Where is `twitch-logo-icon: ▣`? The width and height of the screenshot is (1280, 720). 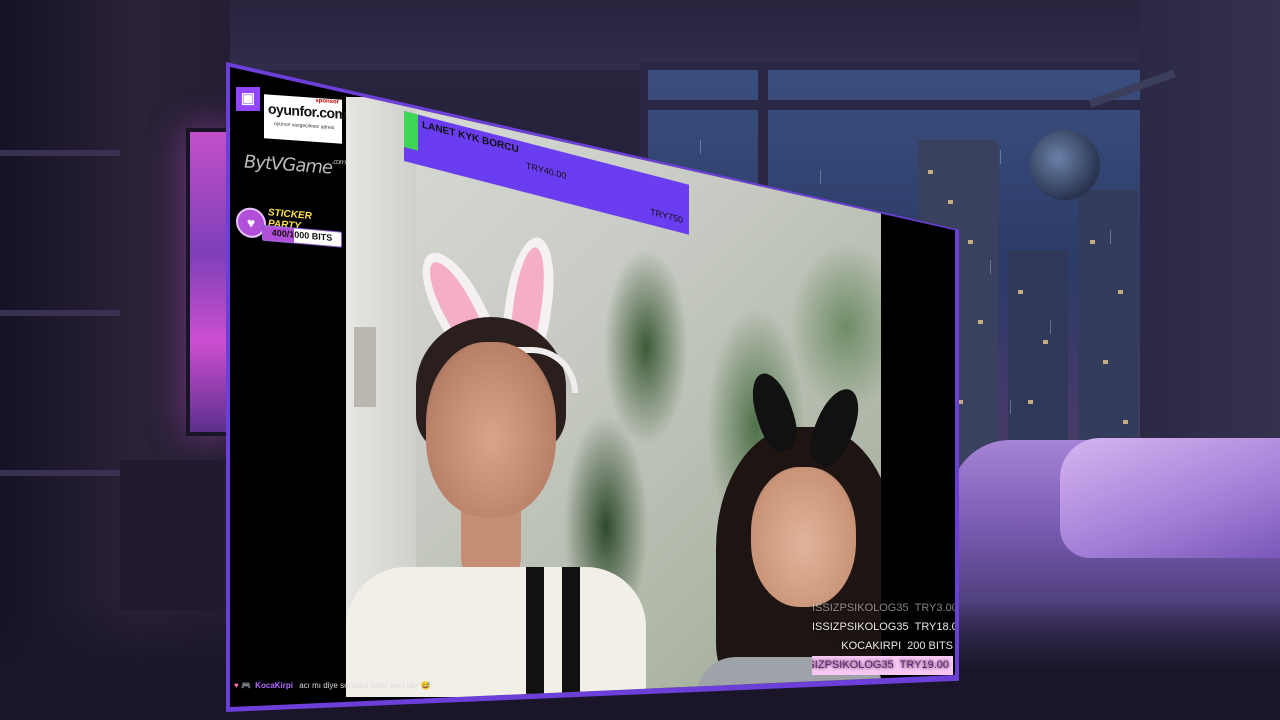 twitch-logo-icon: ▣ is located at coordinates (248, 99).